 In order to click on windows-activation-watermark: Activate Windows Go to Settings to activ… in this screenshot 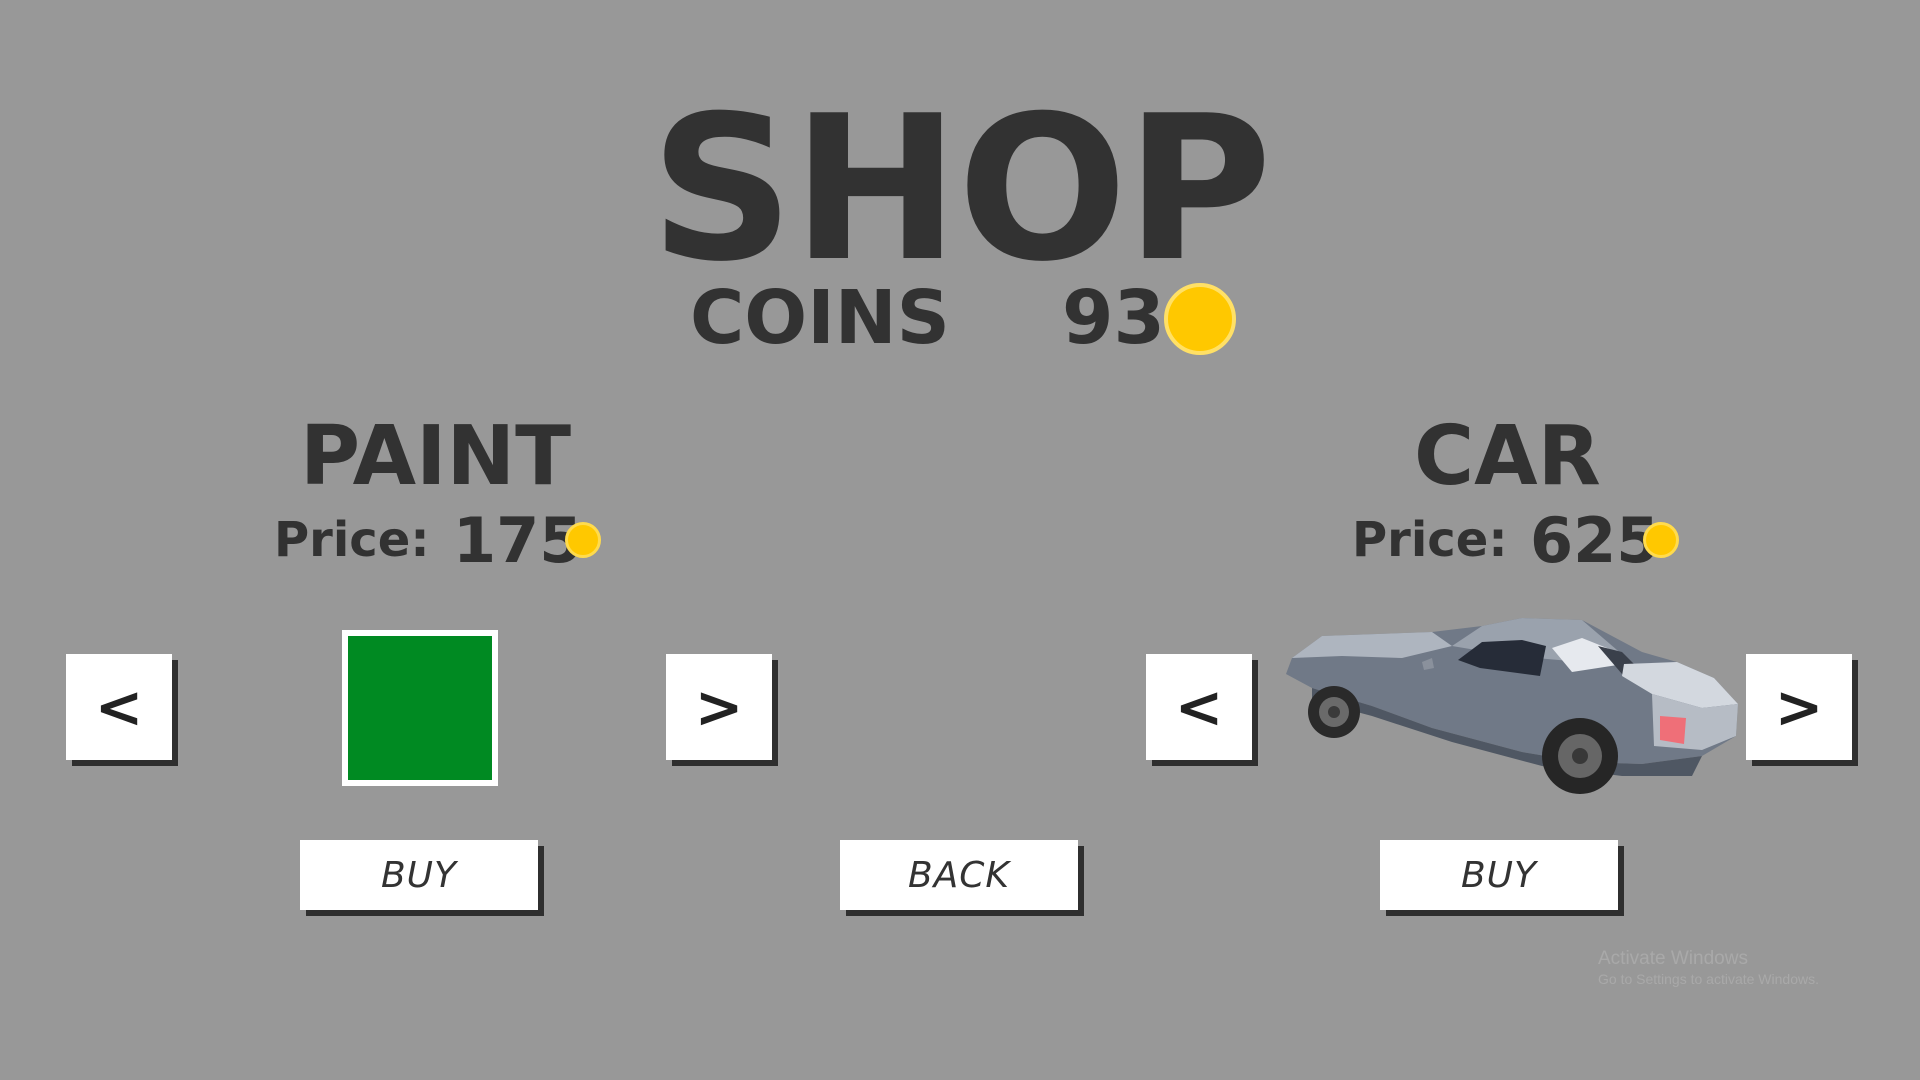, I will do `click(1708, 968)`.